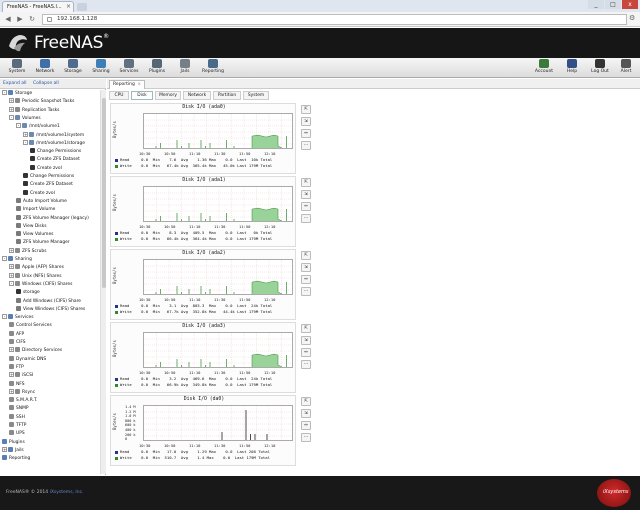  Describe the element at coordinates (17, 343) in the screenshot. I see `tree-item-cifs: CIFS` at that location.